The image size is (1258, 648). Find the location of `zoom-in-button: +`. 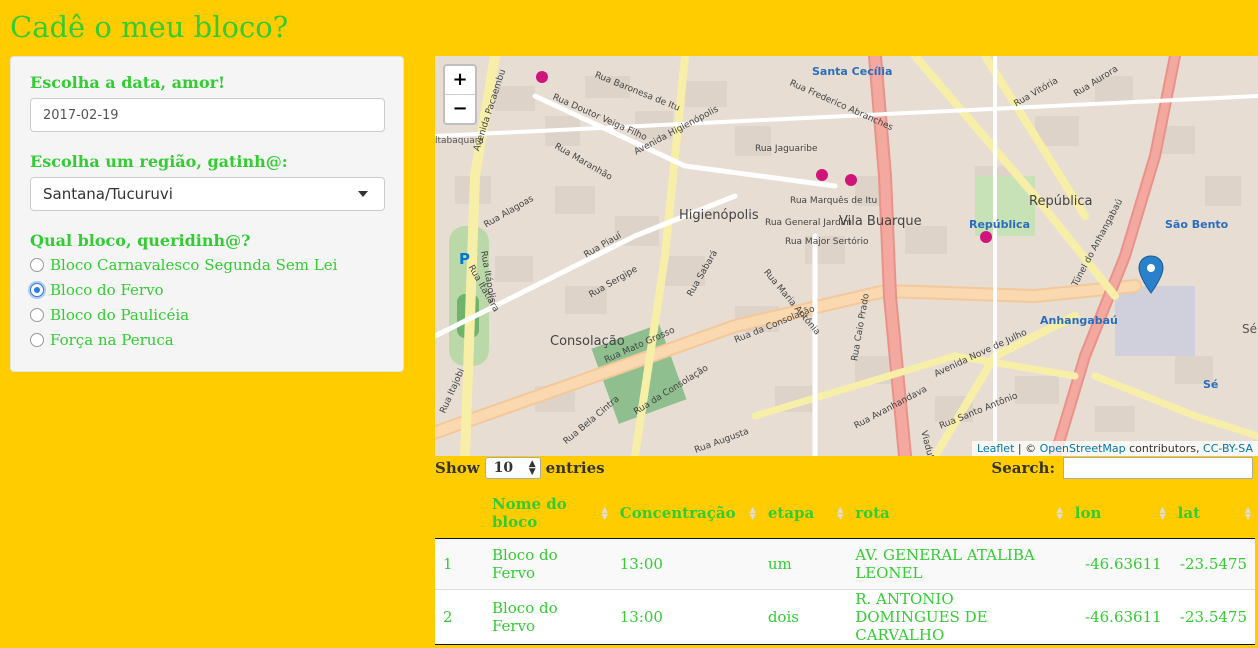

zoom-in-button: + is located at coordinates (460, 80).